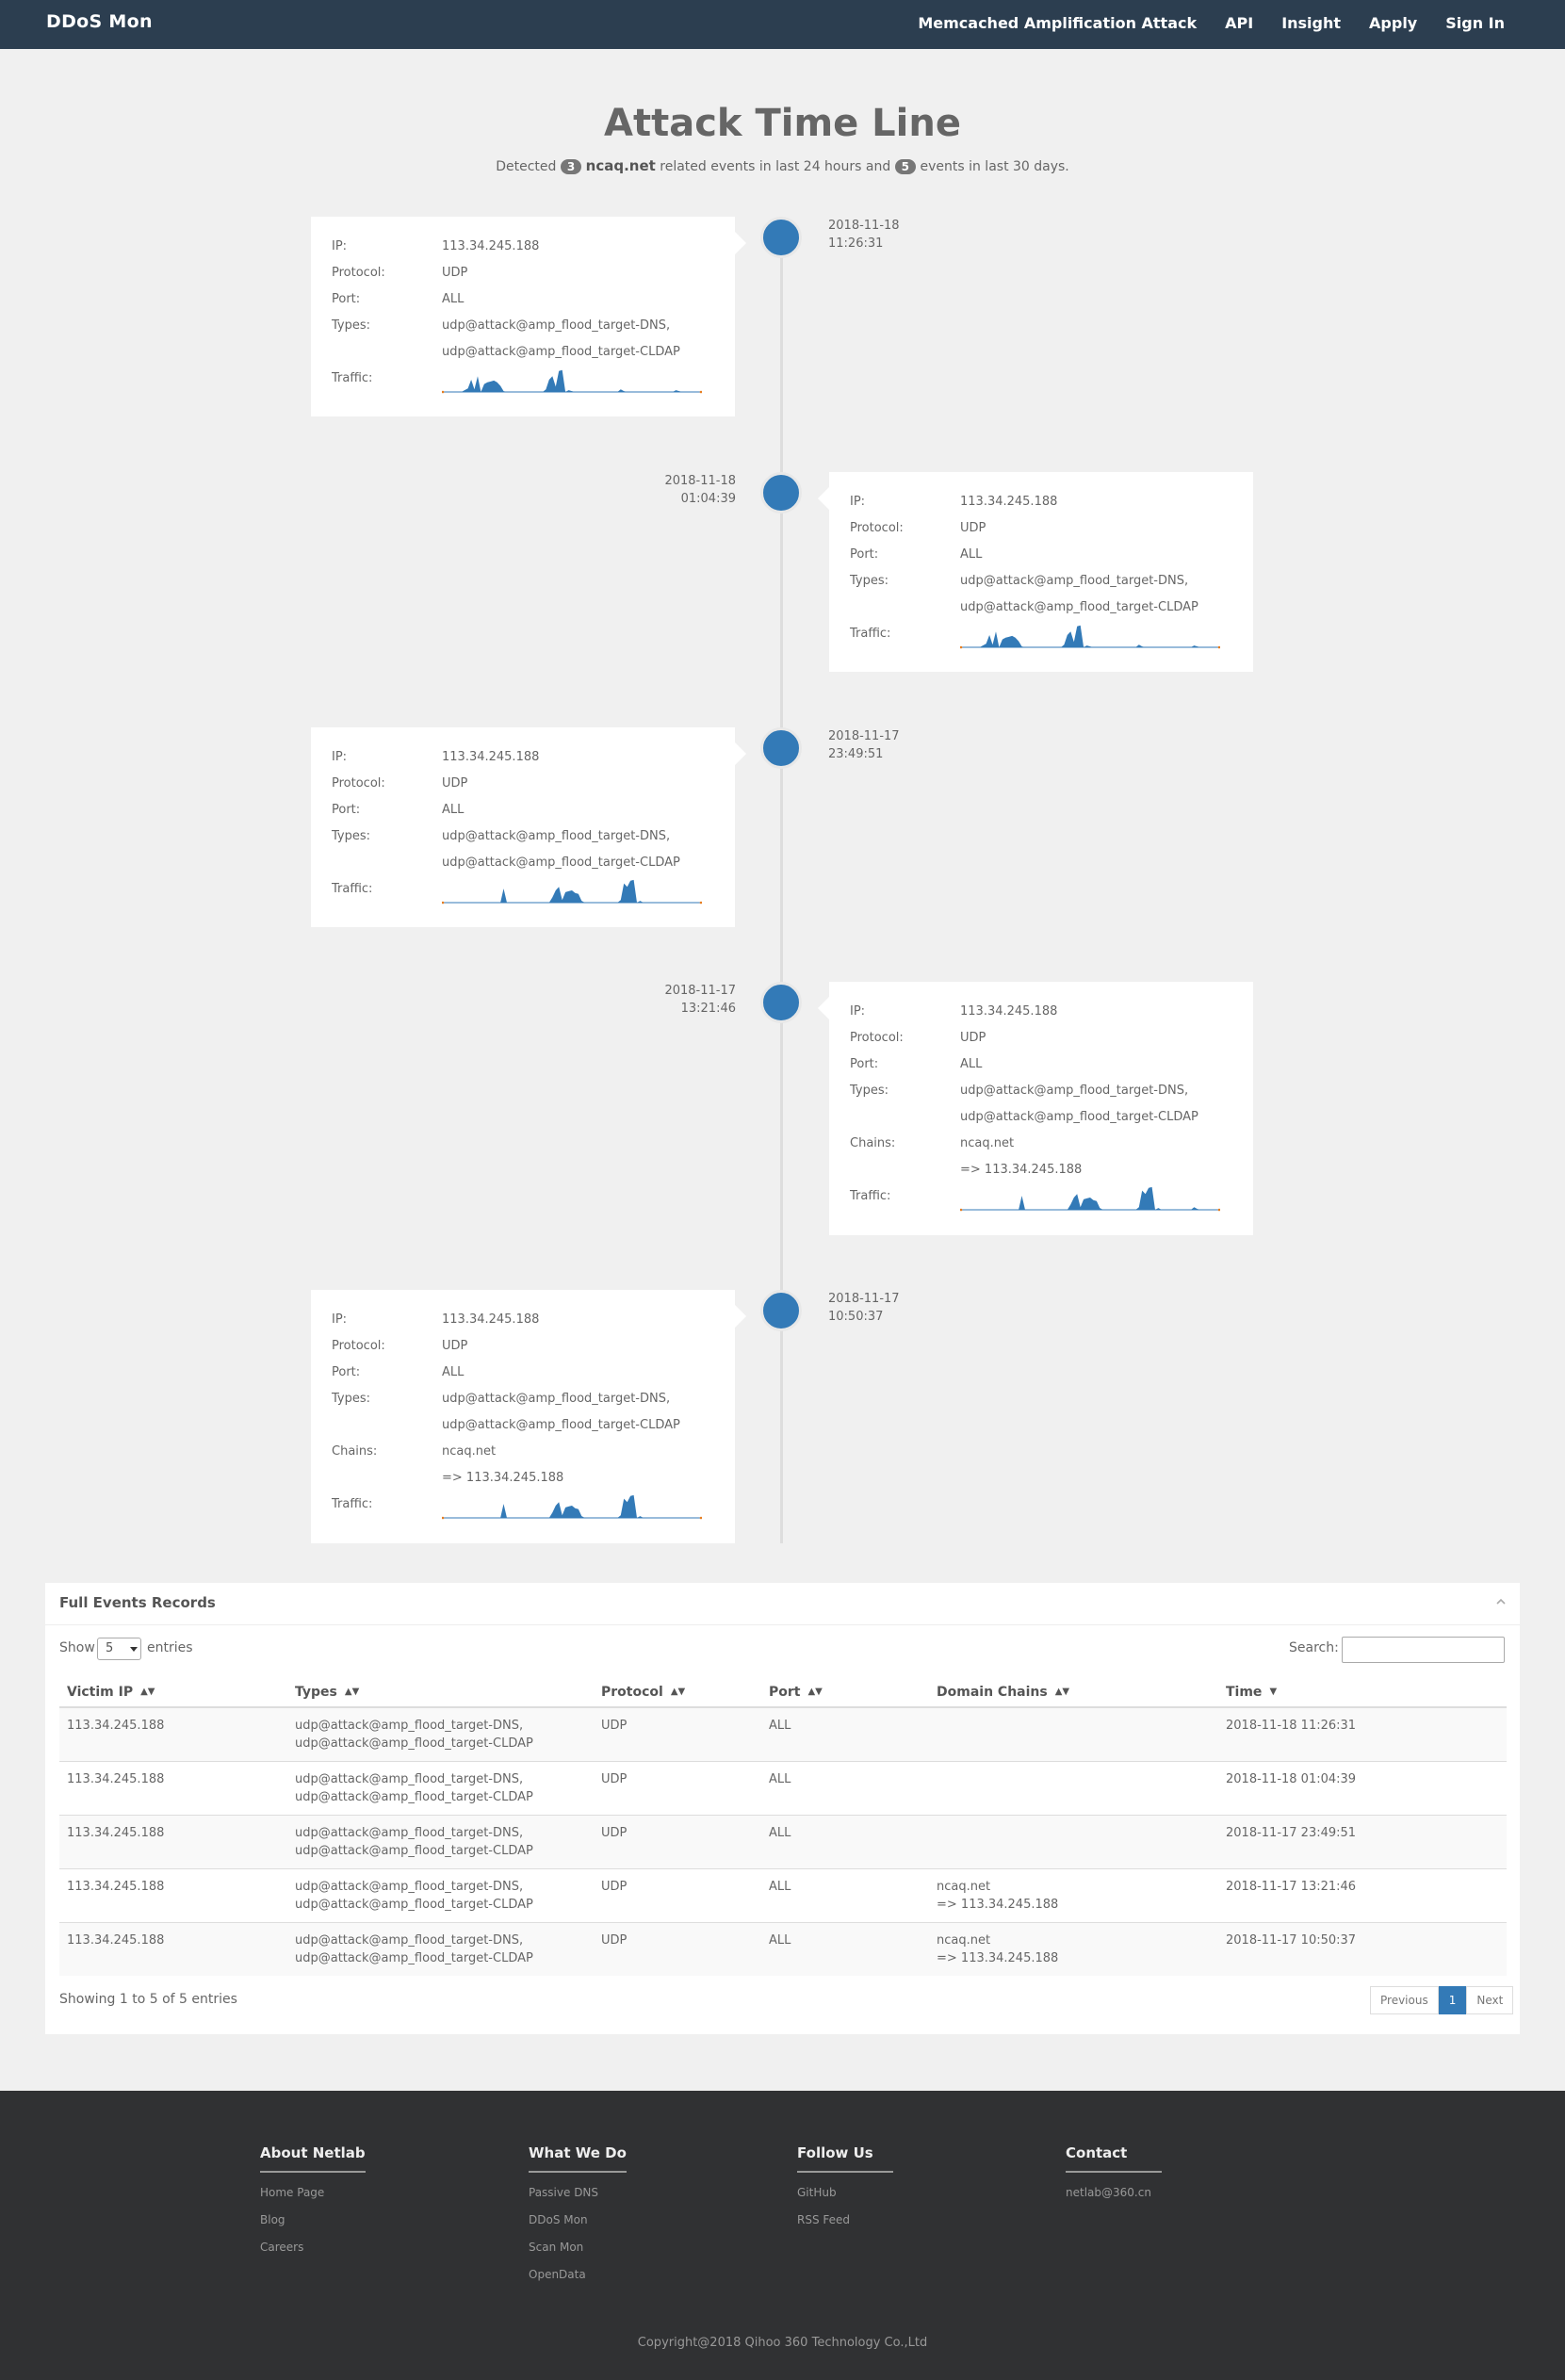 The width and height of the screenshot is (1565, 2380). What do you see at coordinates (1475, 23) in the screenshot?
I see `nav-sign-in: Sign In` at bounding box center [1475, 23].